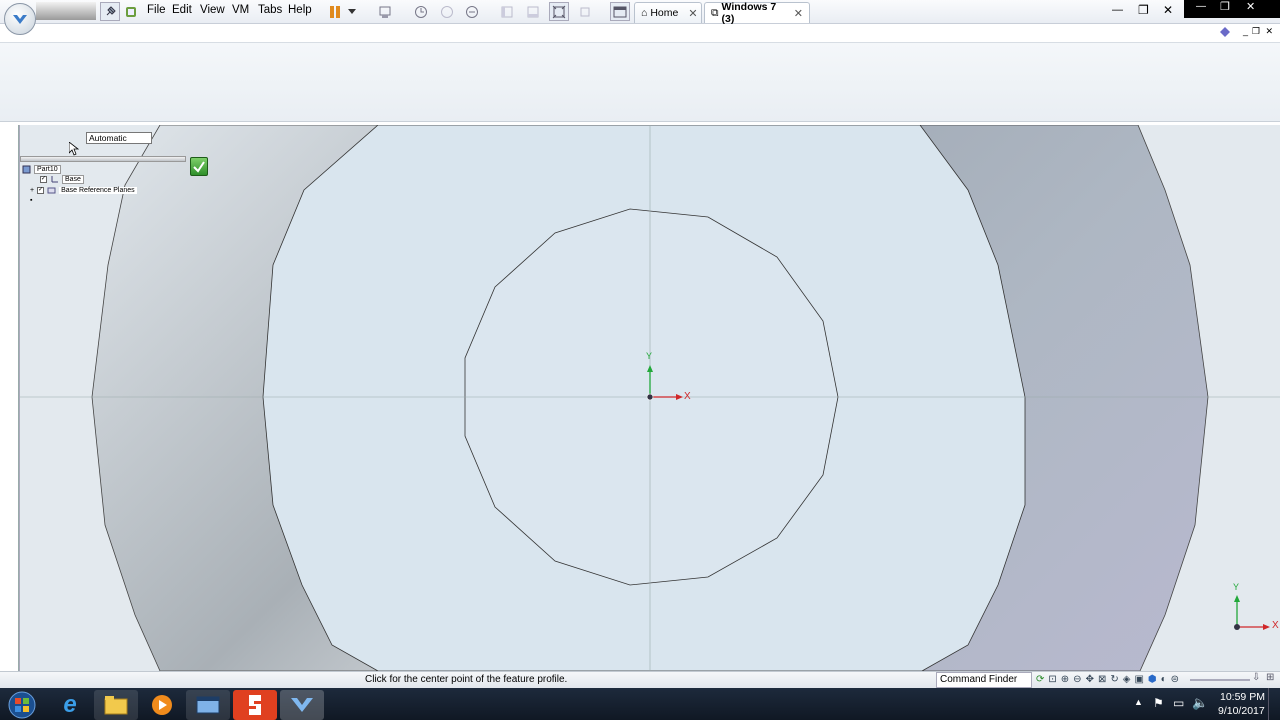  Describe the element at coordinates (22, 705) in the screenshot. I see `start-button` at that location.